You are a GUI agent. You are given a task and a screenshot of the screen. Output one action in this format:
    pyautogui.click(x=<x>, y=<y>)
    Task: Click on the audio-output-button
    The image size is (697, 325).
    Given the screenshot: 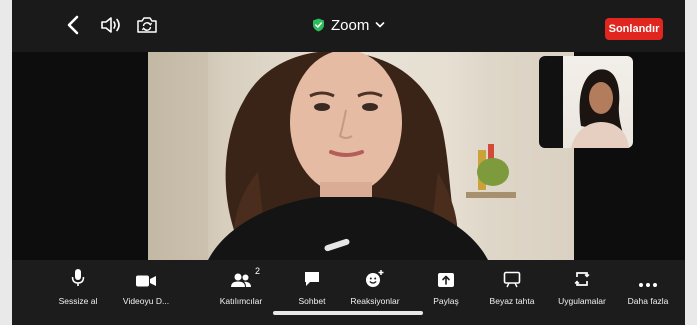 What is the action you would take?
    pyautogui.click(x=111, y=25)
    